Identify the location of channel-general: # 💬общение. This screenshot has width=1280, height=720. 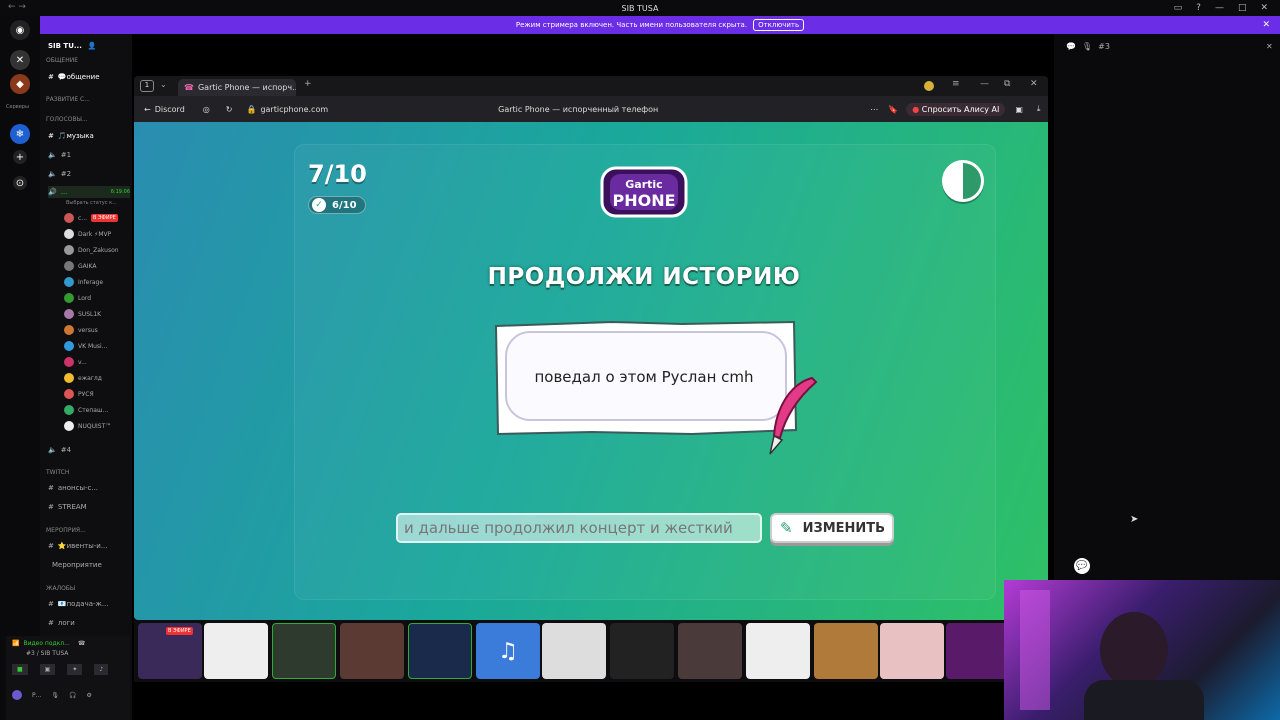
(89, 77).